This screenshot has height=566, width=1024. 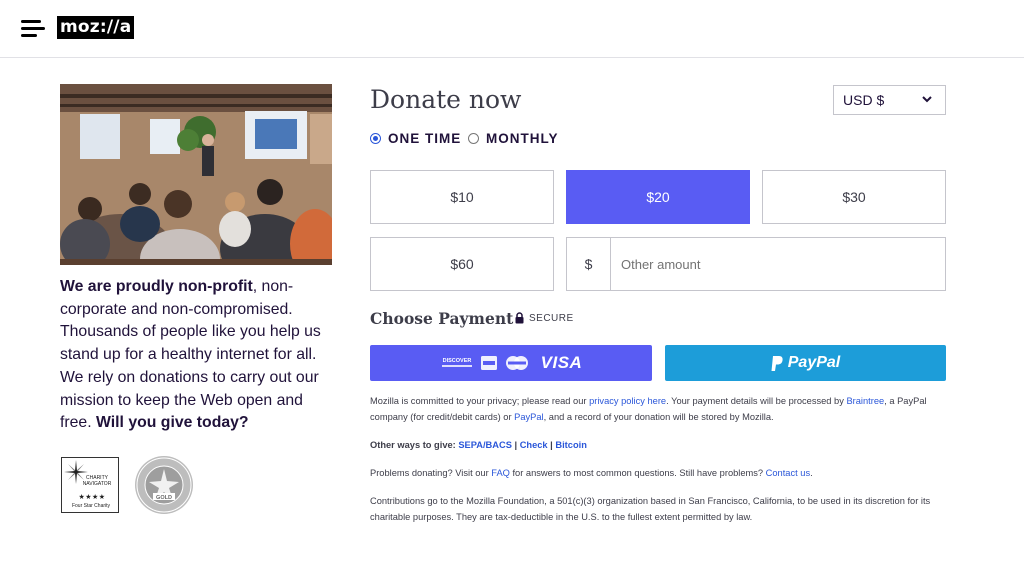 I want to click on pay-with-paypal-button: PayPal, so click(x=805, y=363).